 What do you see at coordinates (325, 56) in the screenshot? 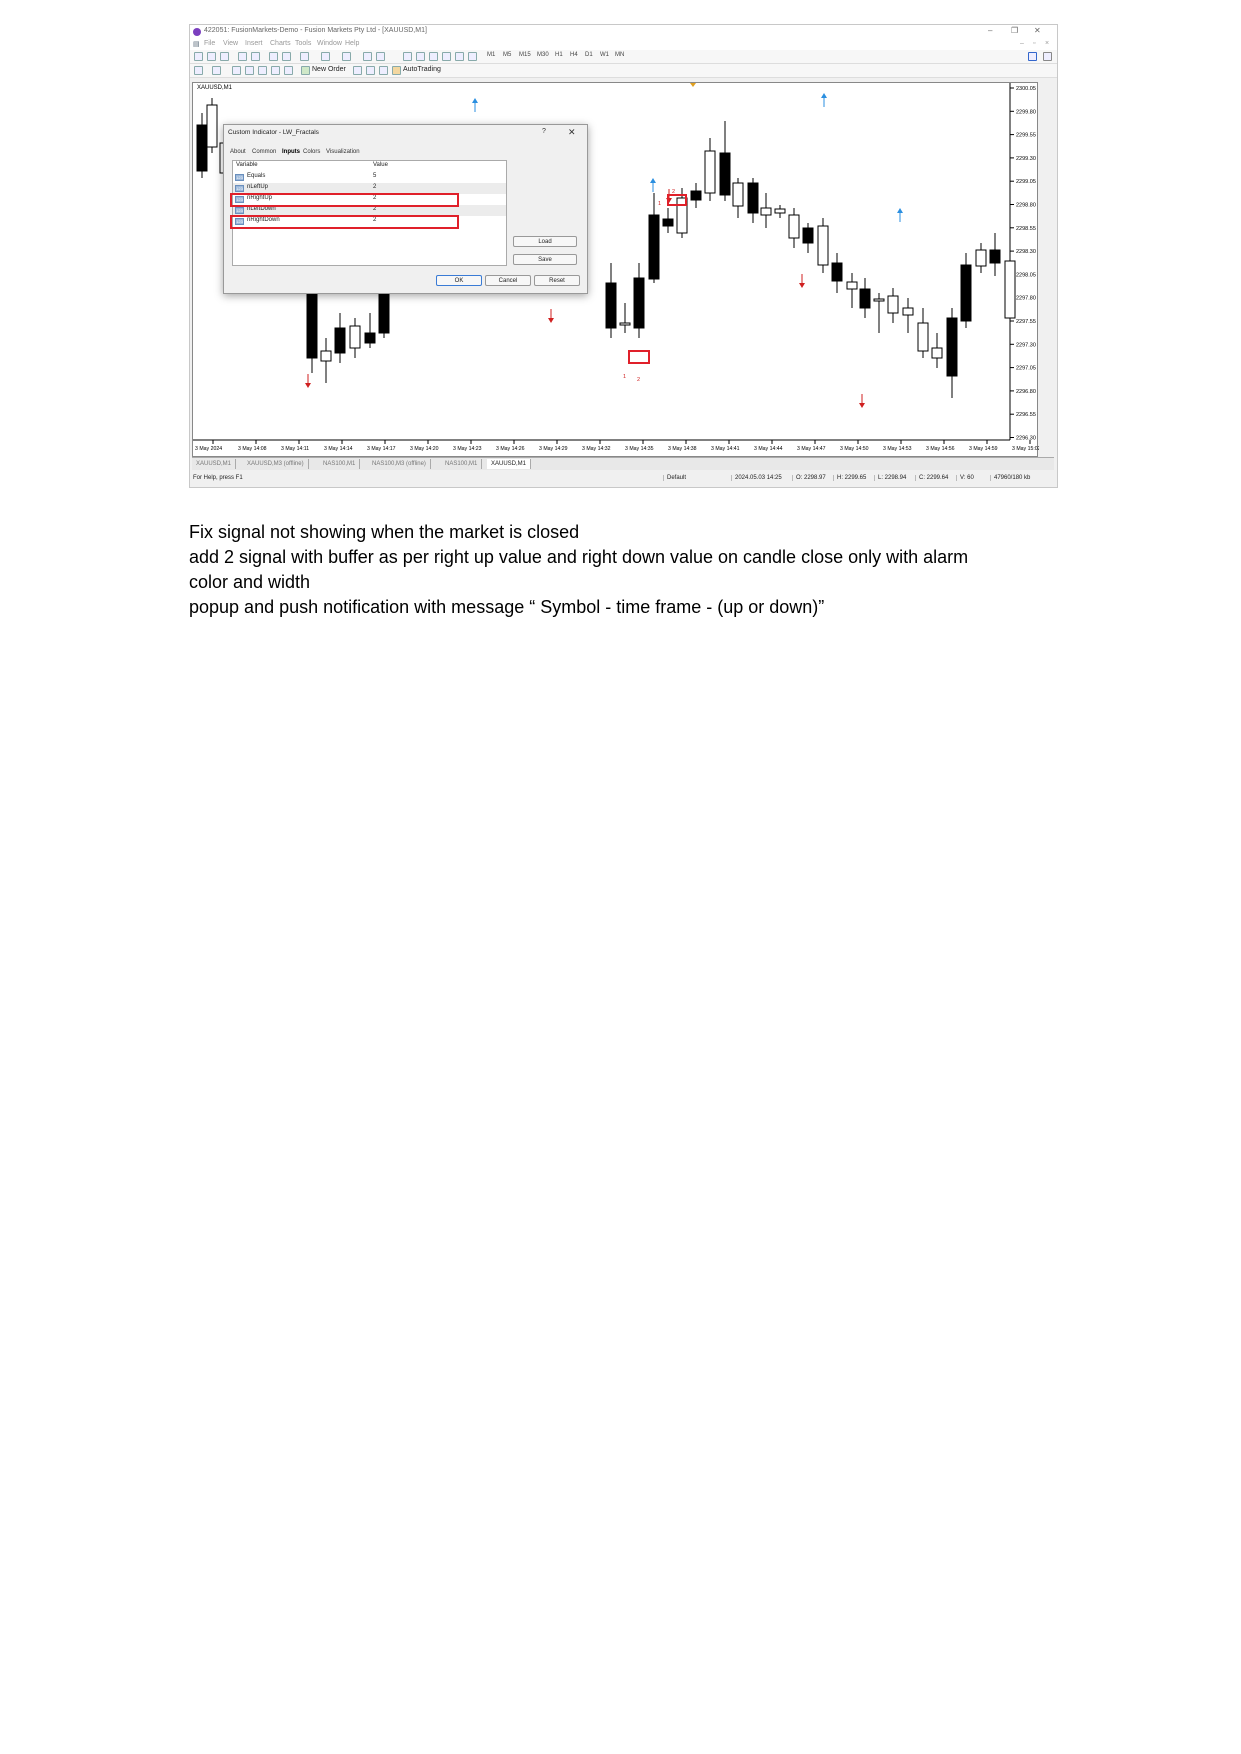
I see `periods-icon` at bounding box center [325, 56].